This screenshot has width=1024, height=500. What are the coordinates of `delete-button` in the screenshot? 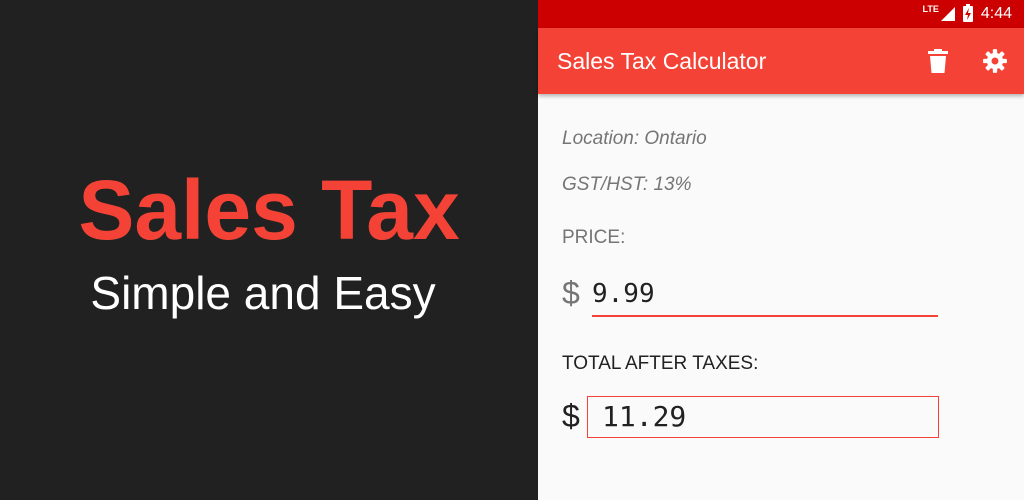 It's located at (938, 61).